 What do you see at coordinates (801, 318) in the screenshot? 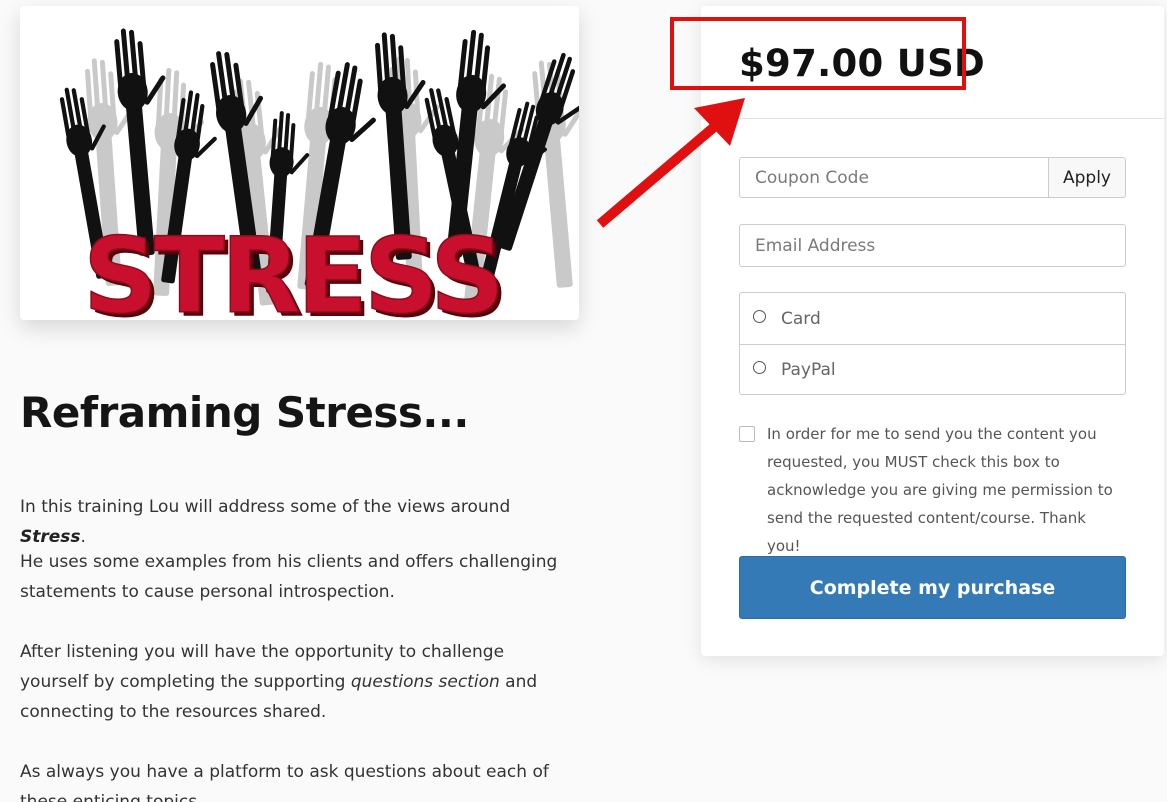
I see `payment-option-label: Card` at bounding box center [801, 318].